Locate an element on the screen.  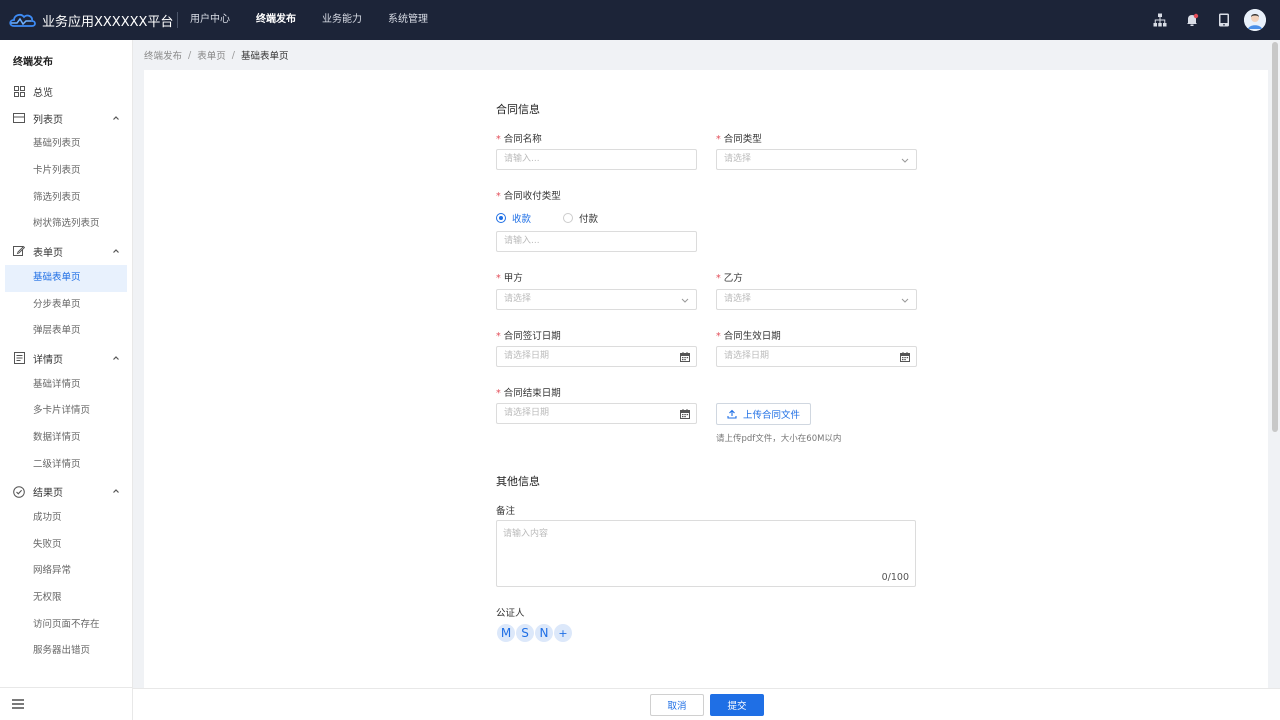
app-title: 业务应用XXXXXX平台 is located at coordinates (108, 22).